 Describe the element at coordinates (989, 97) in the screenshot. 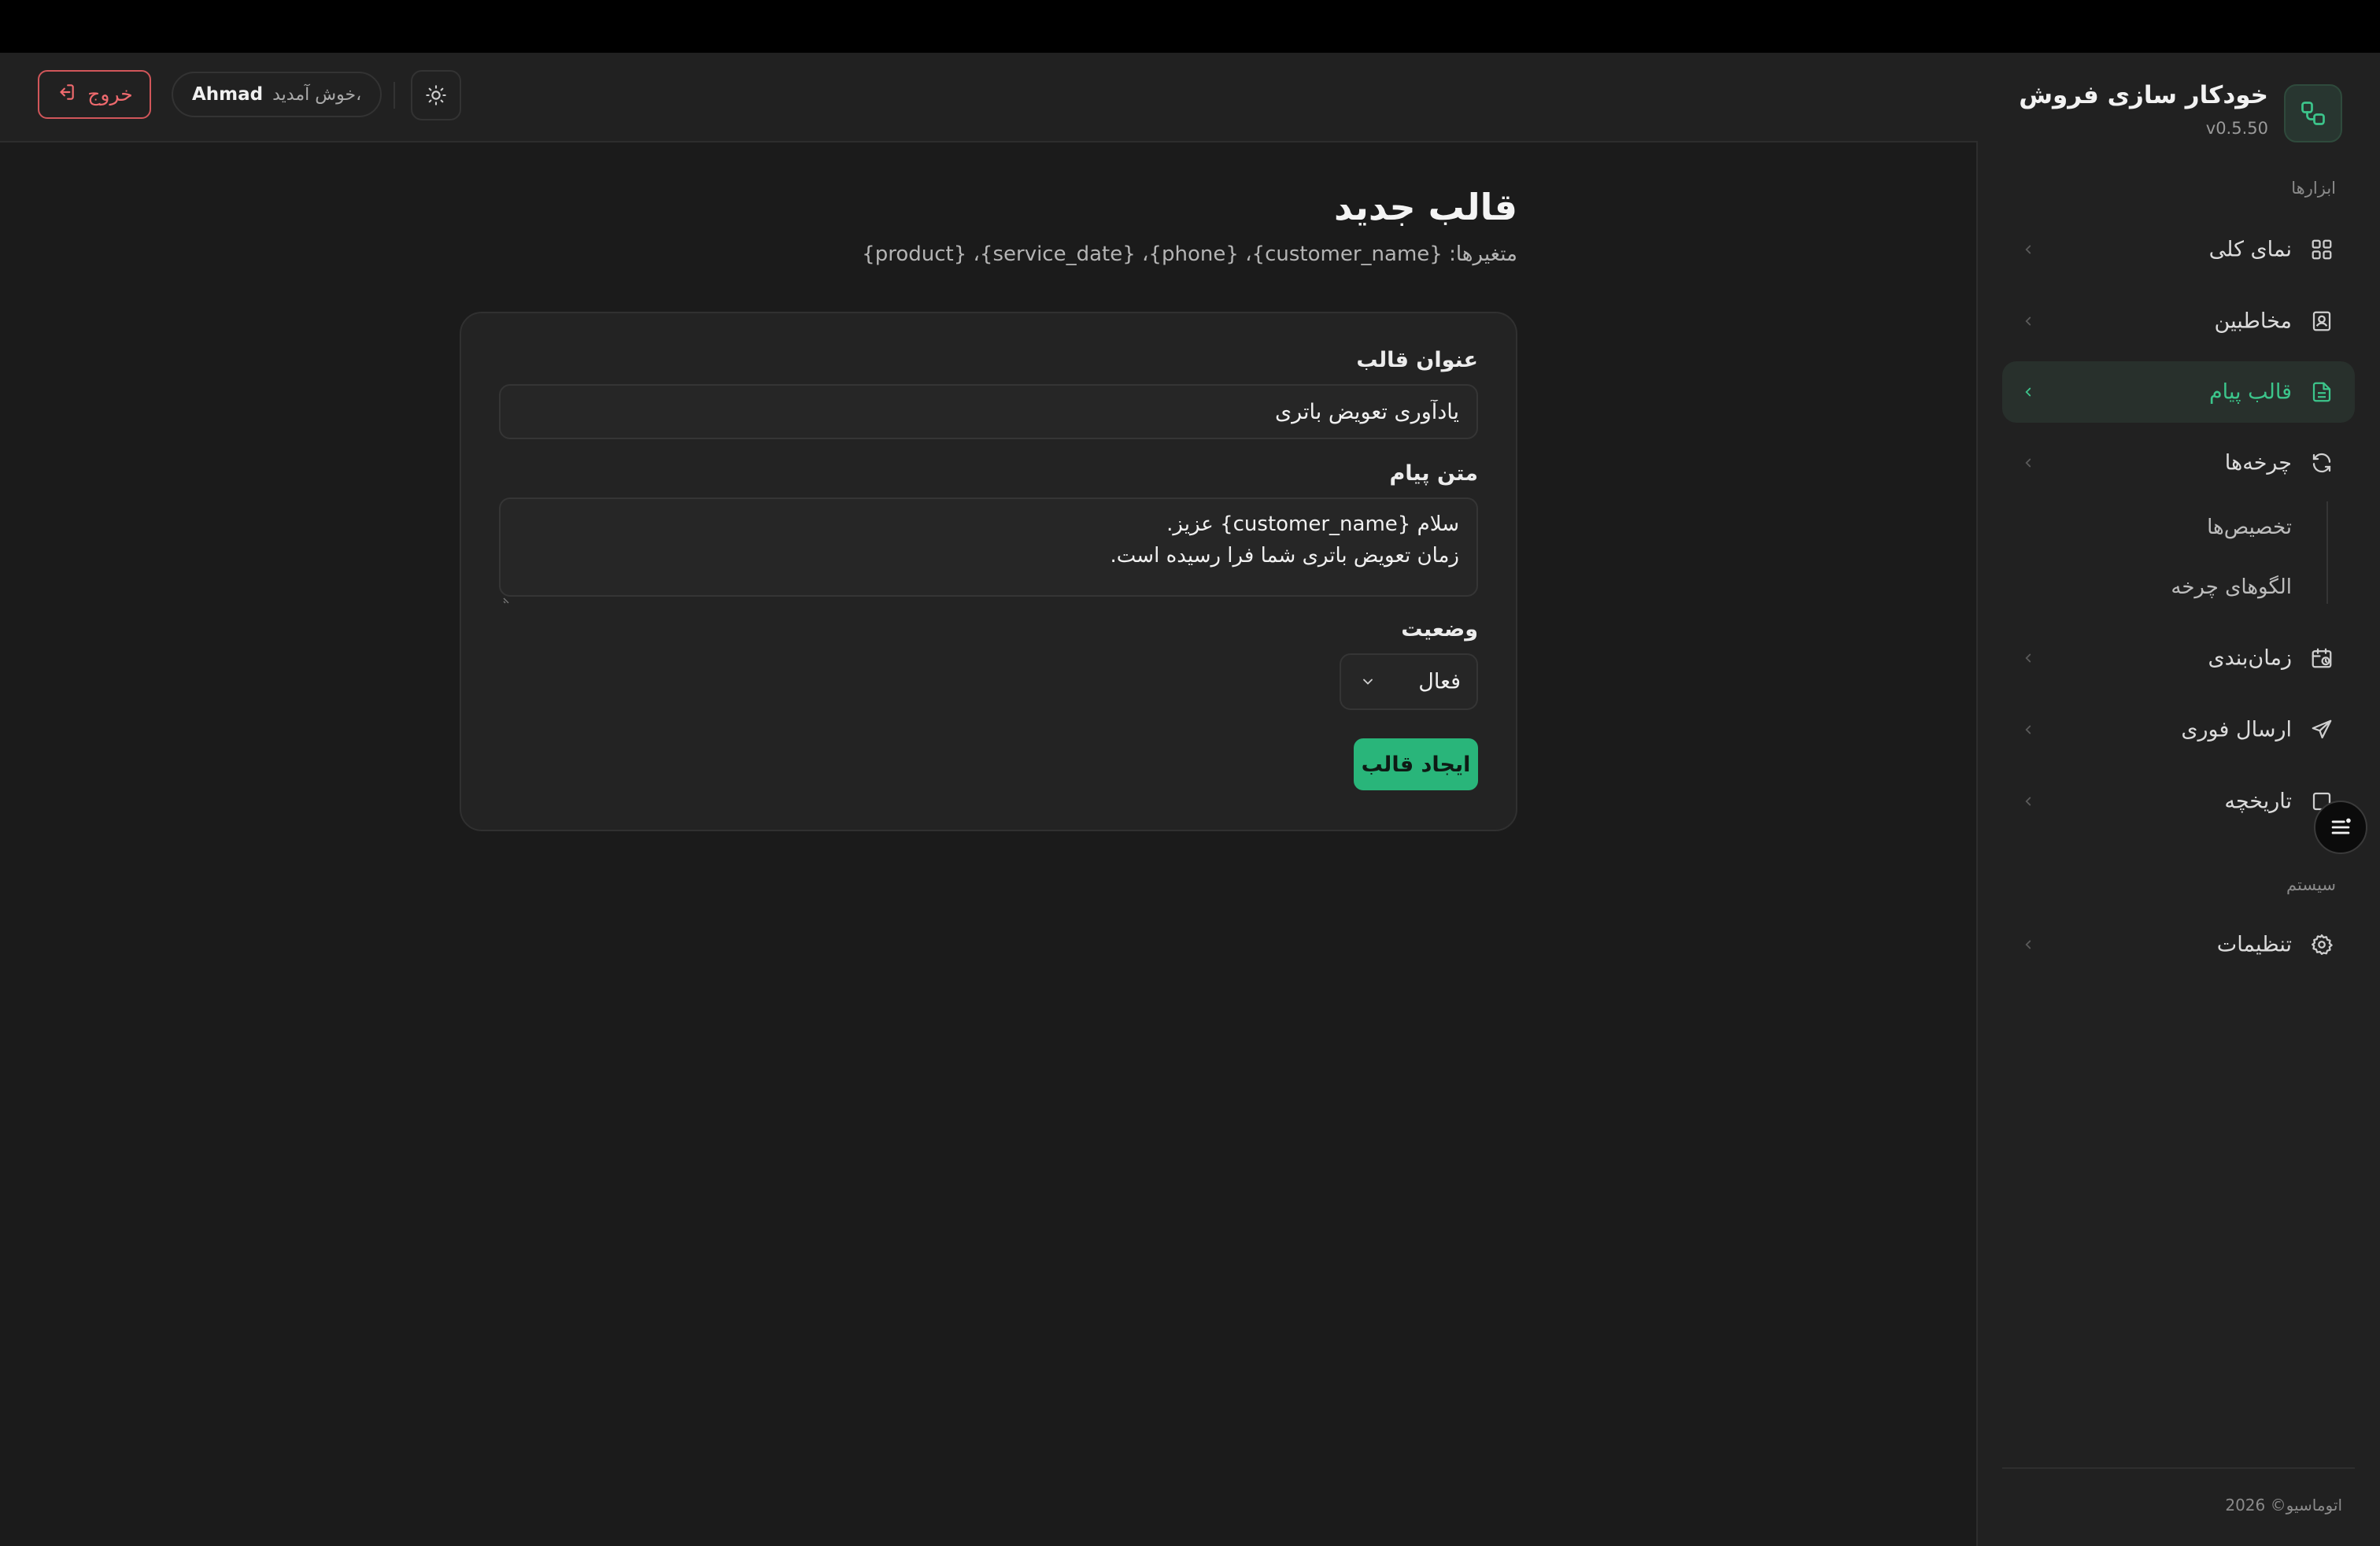

I see `top-header: خروج Ahmad خوش آمدید،` at that location.